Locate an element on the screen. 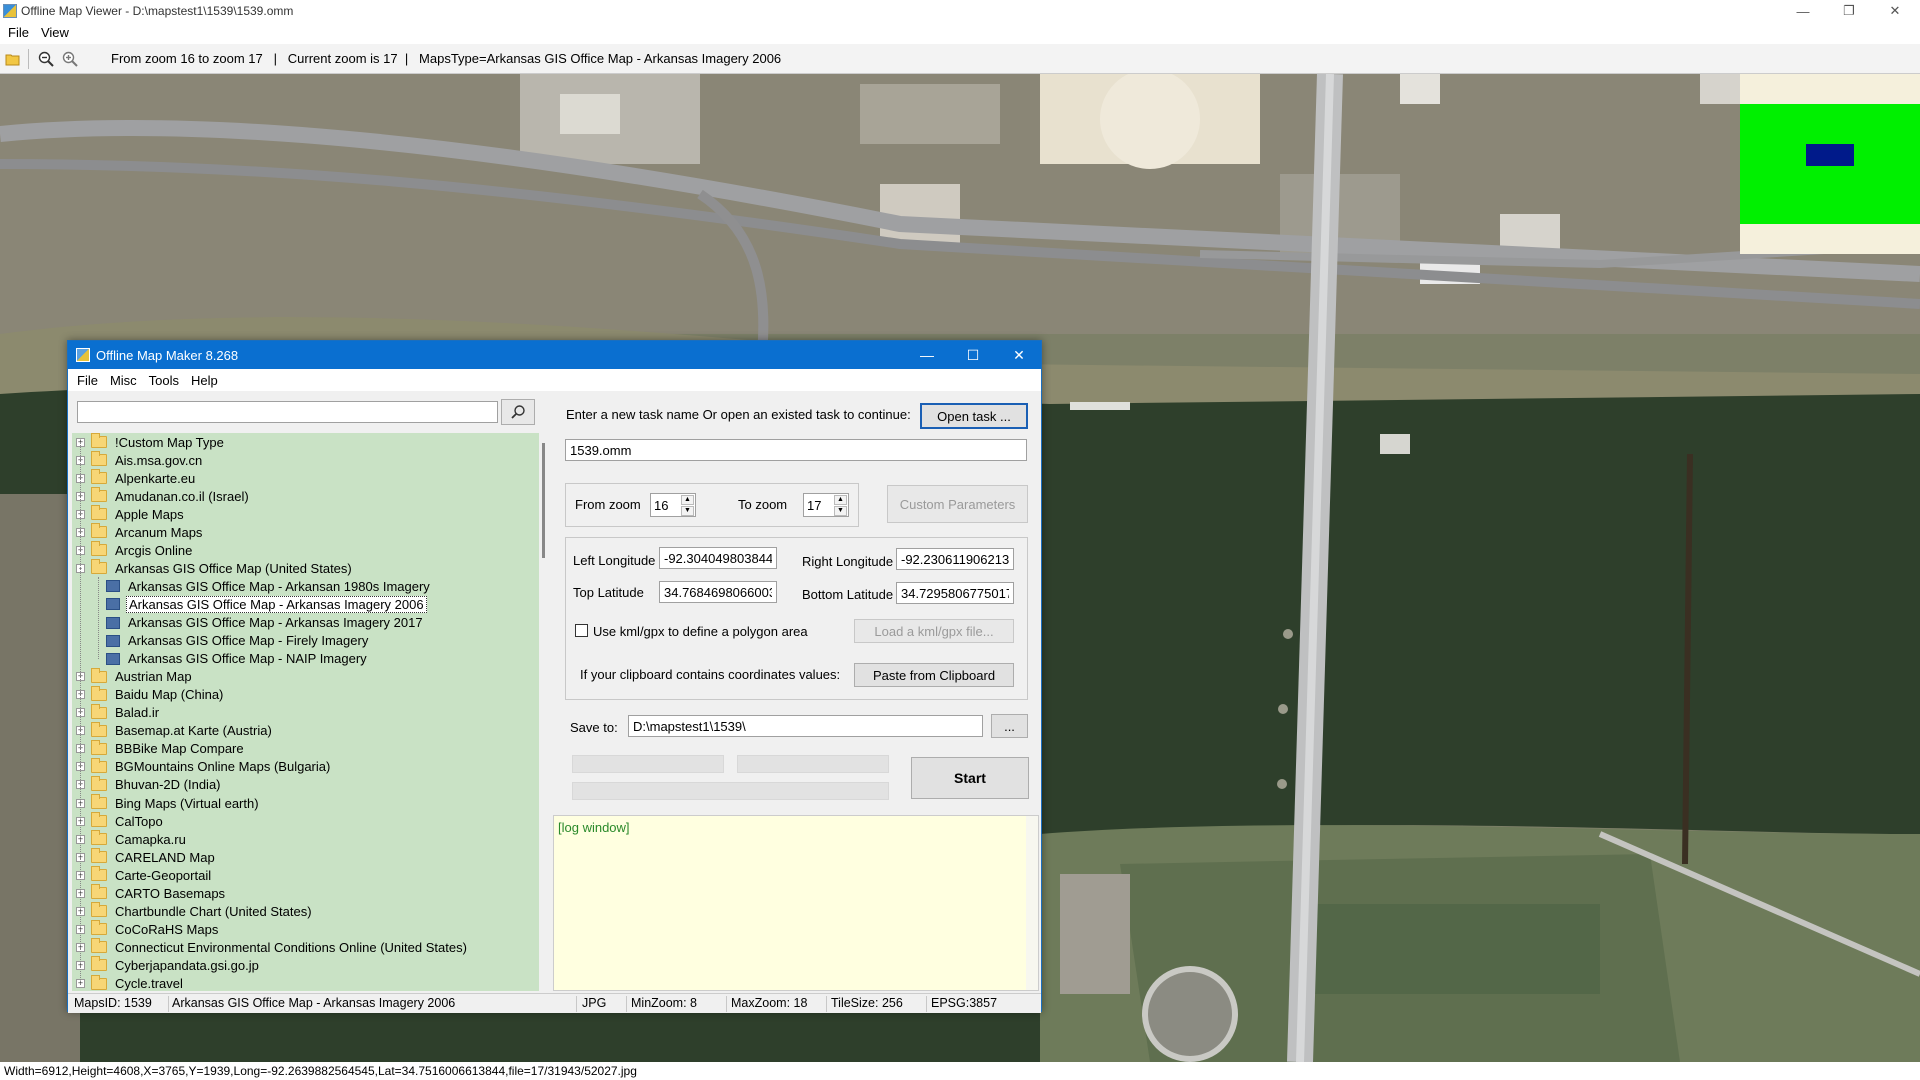  close-icon: ✕ is located at coordinates (1895, 11).